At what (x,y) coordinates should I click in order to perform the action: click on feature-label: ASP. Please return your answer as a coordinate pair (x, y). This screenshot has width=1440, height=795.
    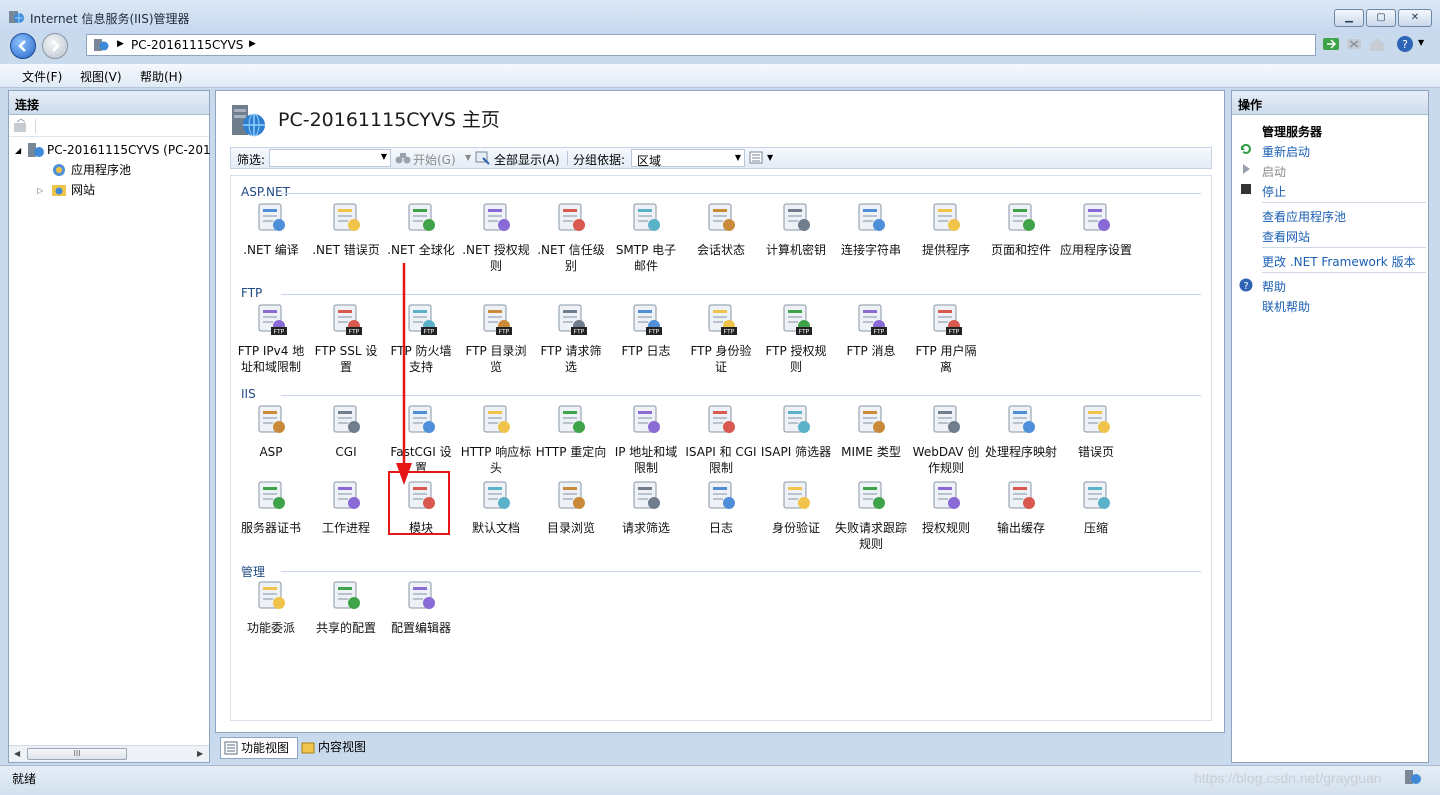
    Looking at the image, I should click on (271, 452).